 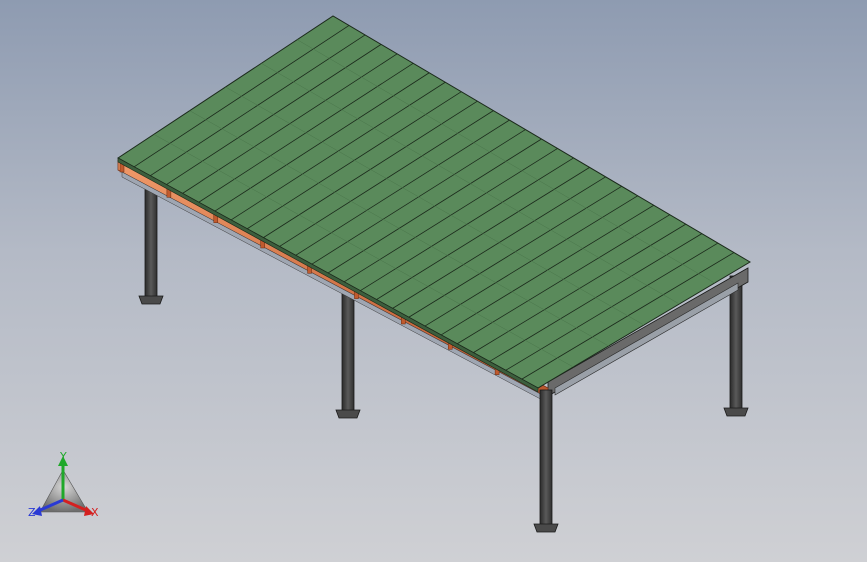 What do you see at coordinates (63, 456) in the screenshot?
I see `y-axis-label: Y` at bounding box center [63, 456].